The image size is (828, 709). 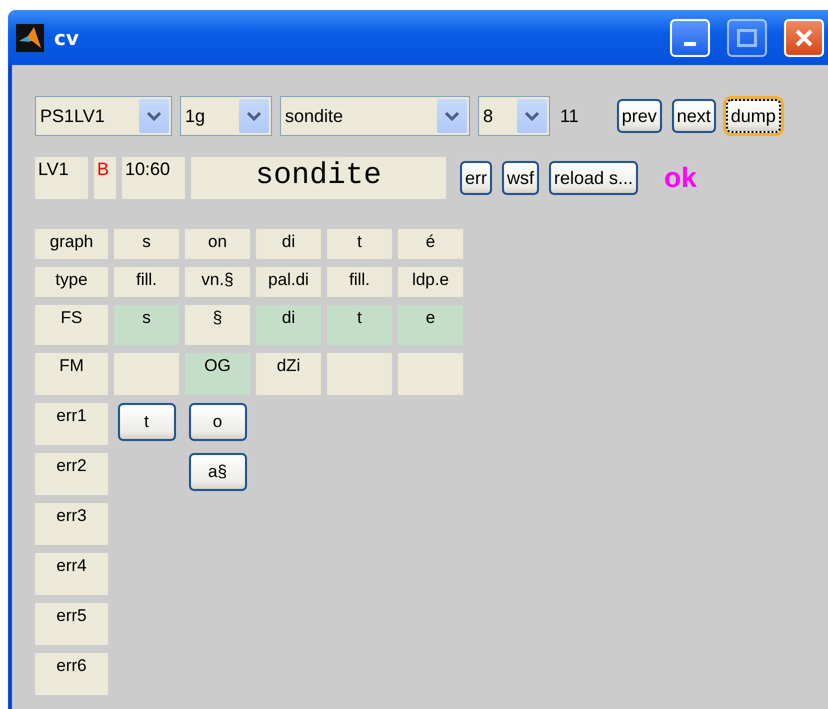 I want to click on window-title: cv, so click(x=66, y=38).